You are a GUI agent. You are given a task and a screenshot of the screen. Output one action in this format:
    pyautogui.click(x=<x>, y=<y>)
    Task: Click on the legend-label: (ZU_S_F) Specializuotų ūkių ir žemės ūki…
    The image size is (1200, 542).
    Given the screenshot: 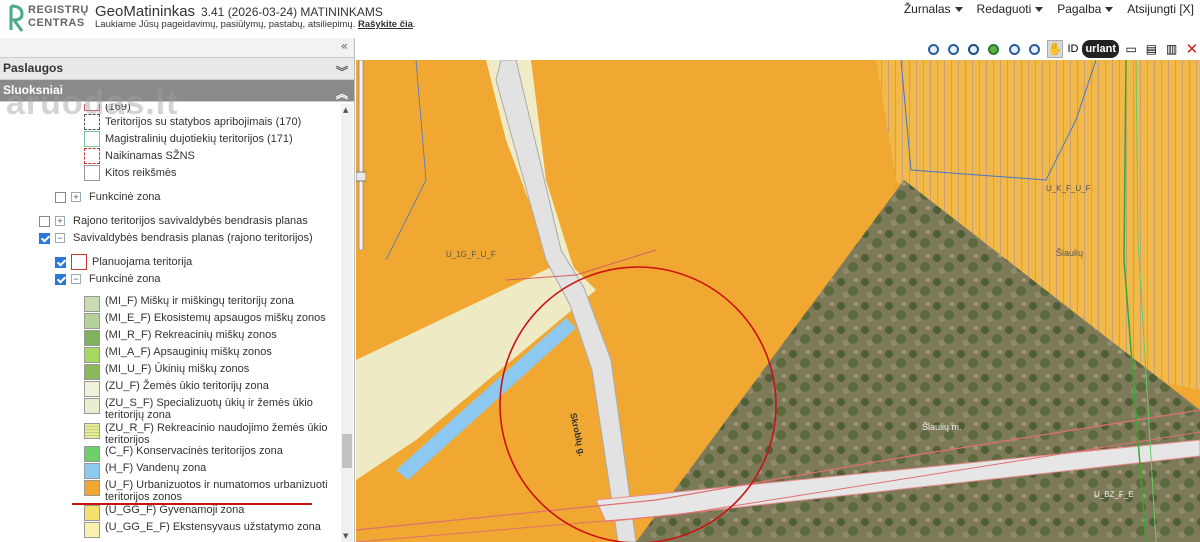 What is the action you would take?
    pyautogui.click(x=209, y=409)
    